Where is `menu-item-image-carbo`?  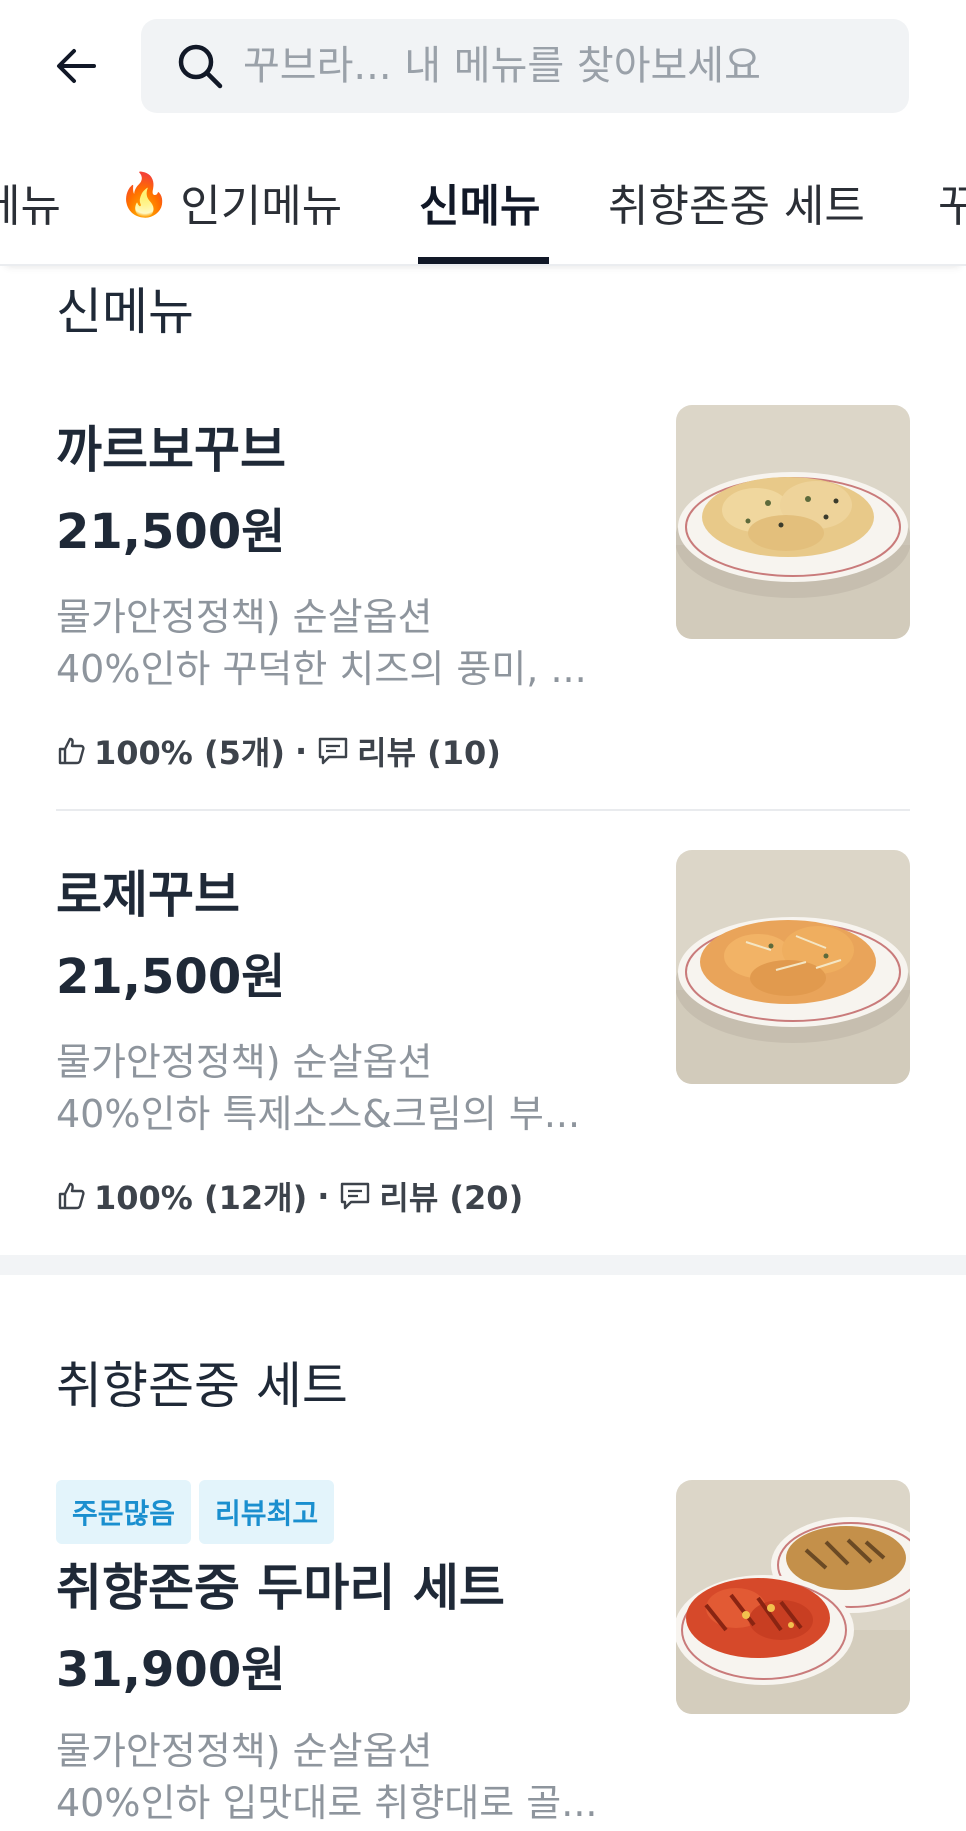 menu-item-image-carbo is located at coordinates (793, 522).